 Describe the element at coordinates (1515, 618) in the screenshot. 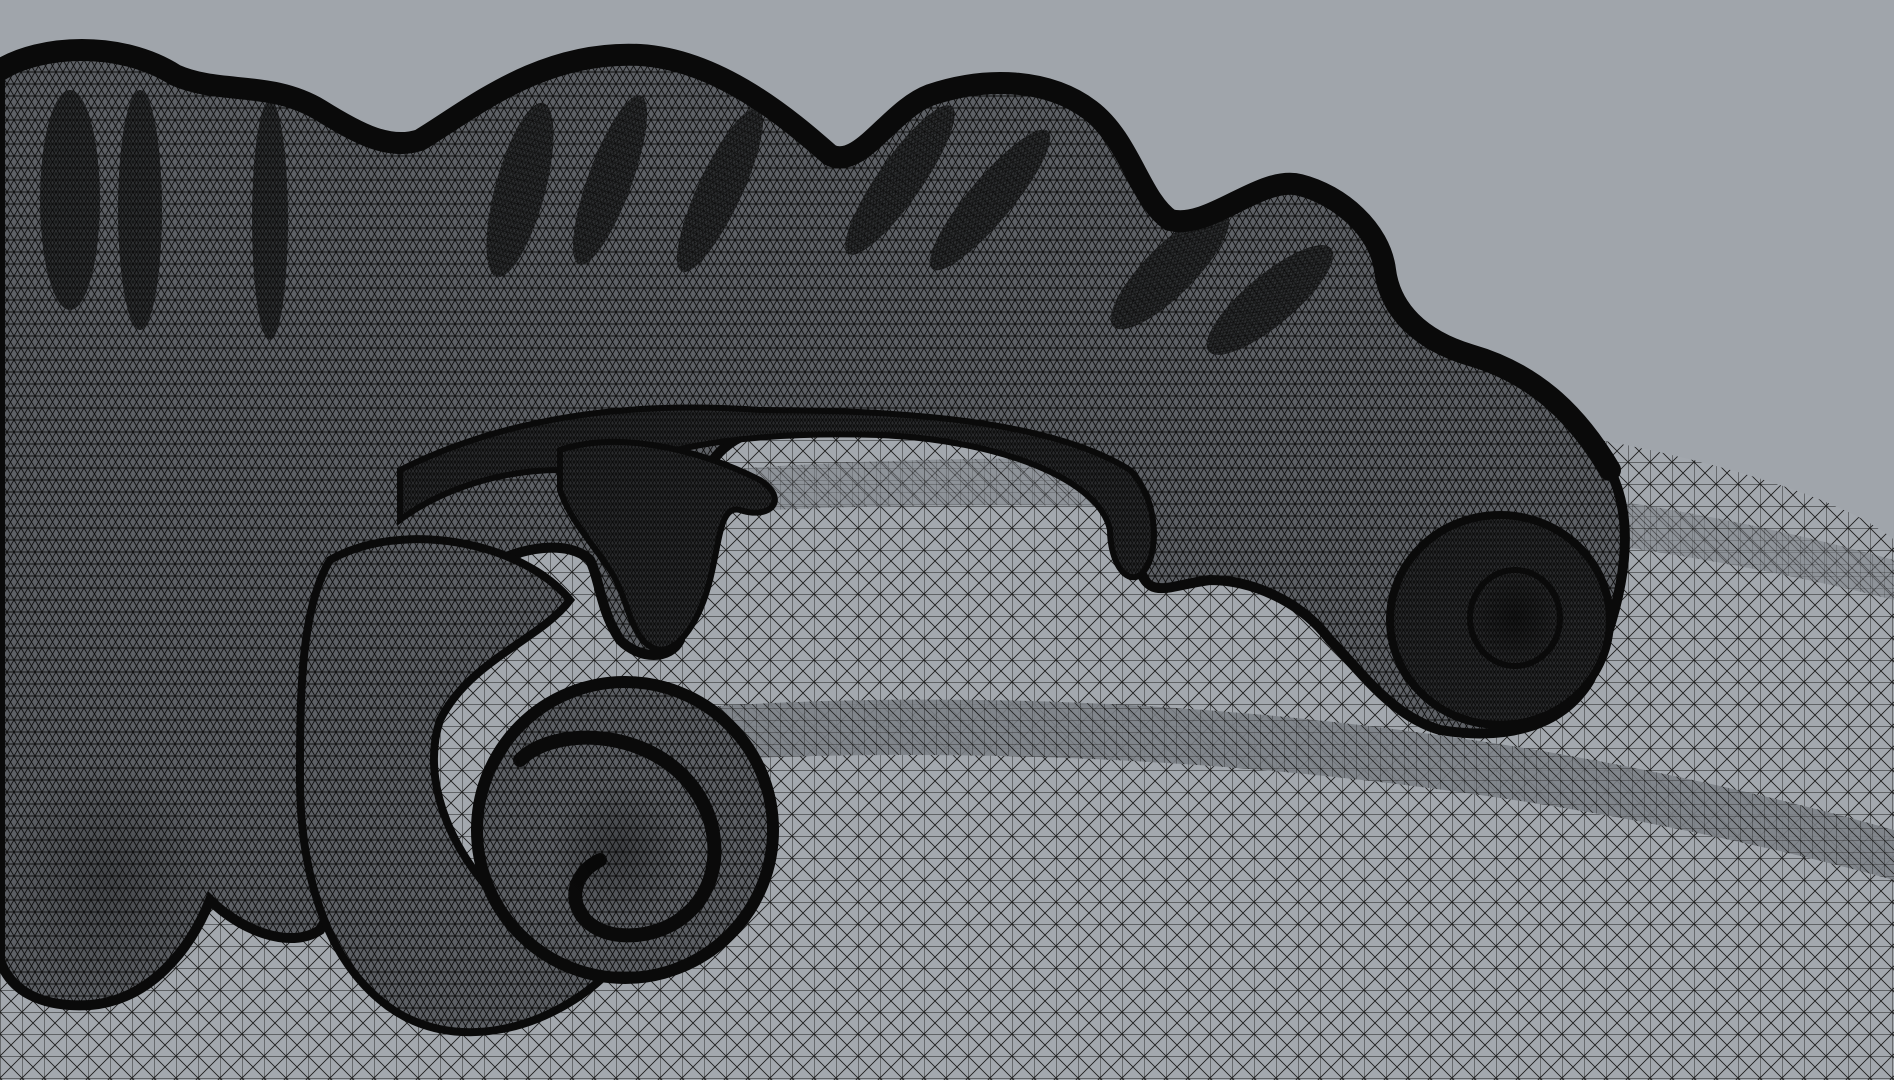

I see `right-knob-eye-shadow` at that location.